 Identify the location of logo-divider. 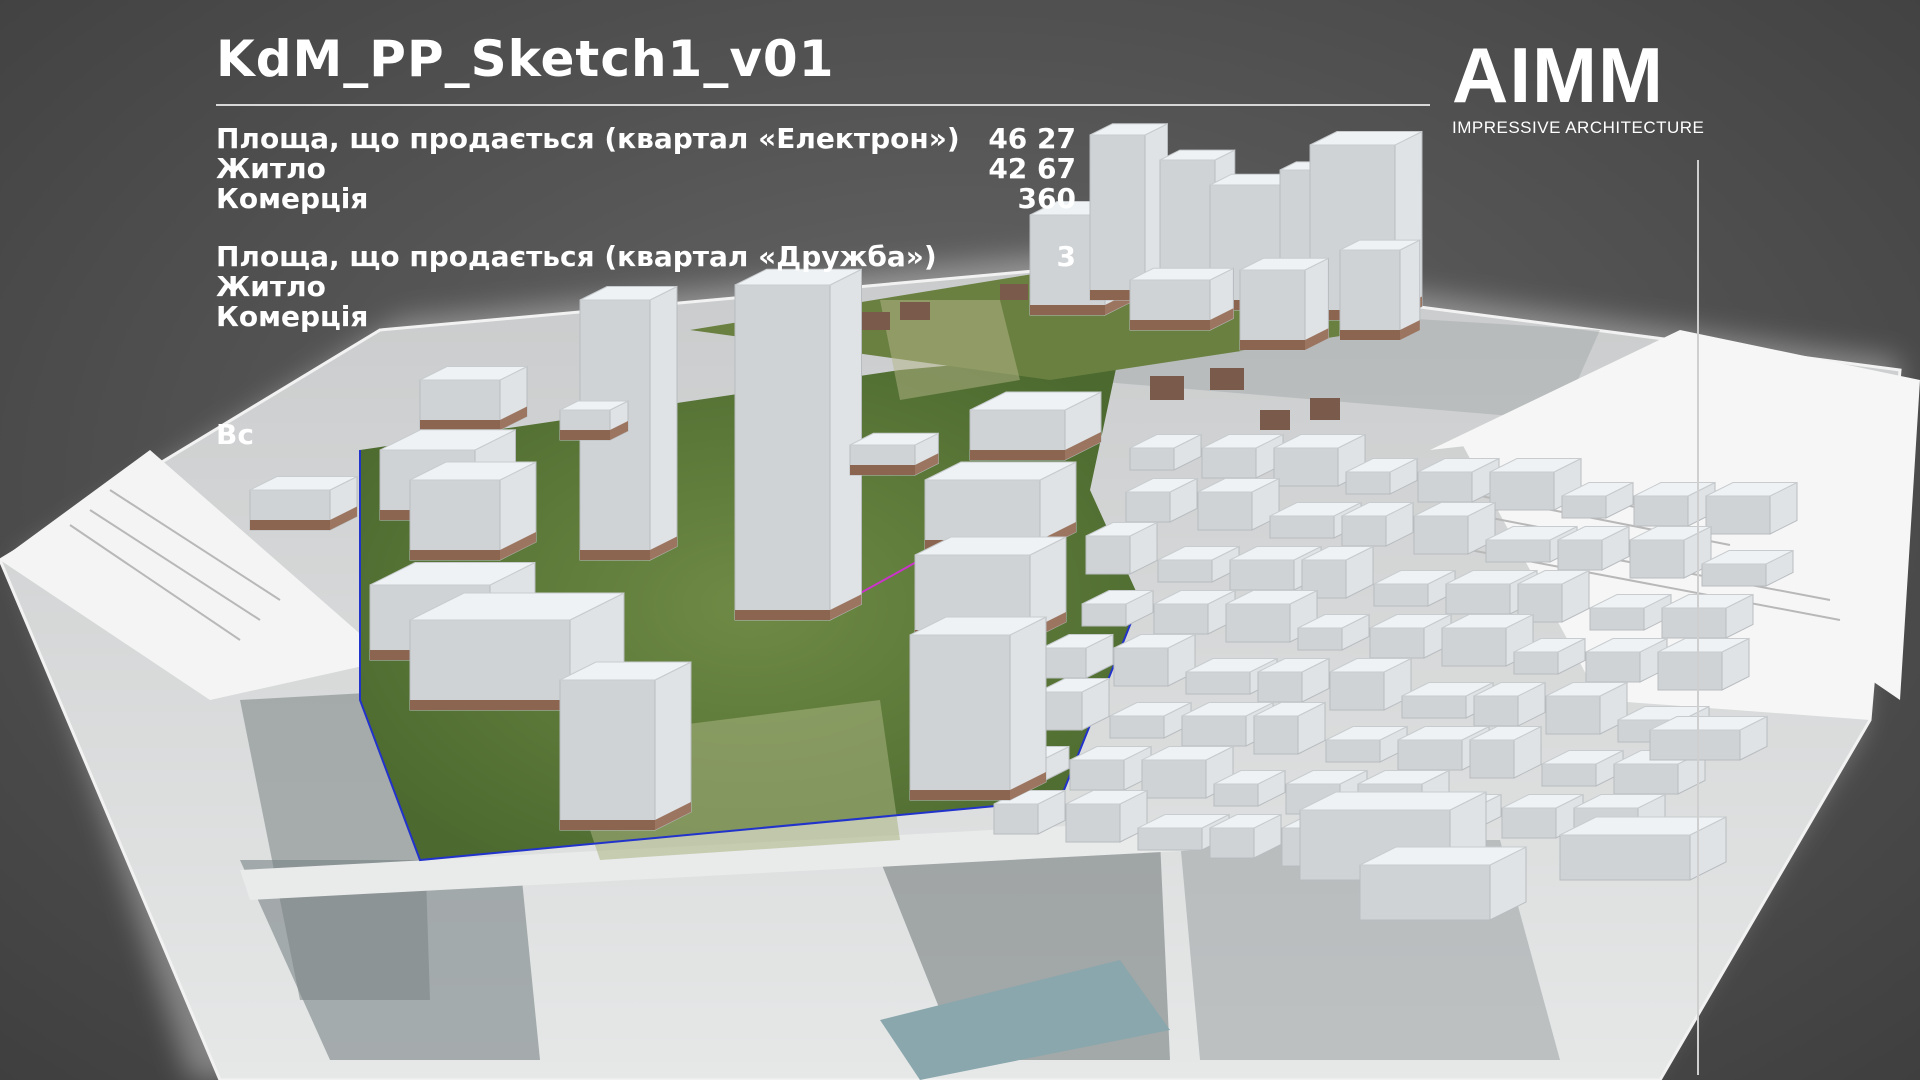
(1698, 617).